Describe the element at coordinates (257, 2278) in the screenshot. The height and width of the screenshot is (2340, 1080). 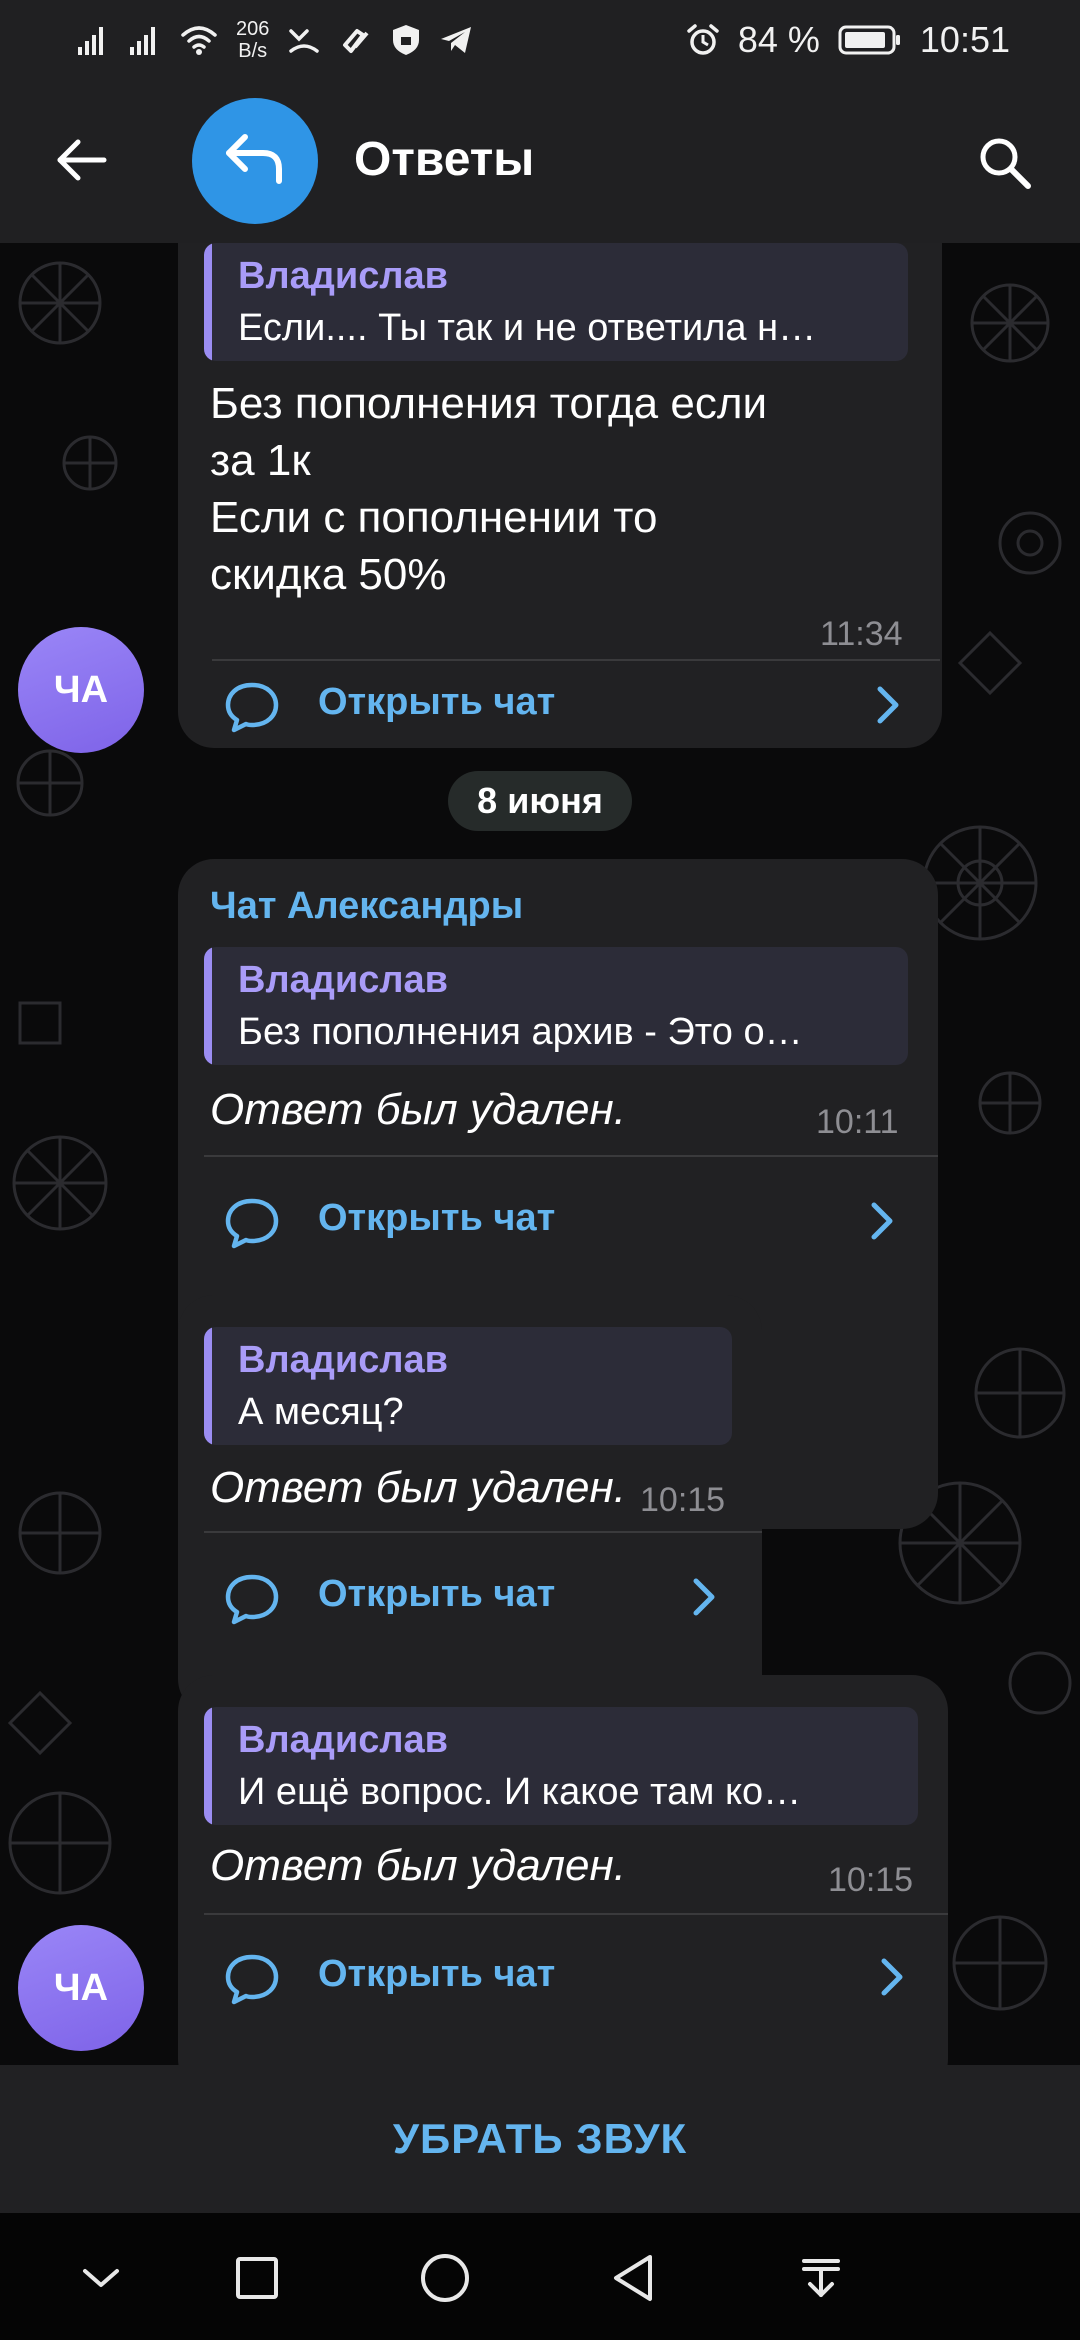
I see `recents-square-icon` at that location.